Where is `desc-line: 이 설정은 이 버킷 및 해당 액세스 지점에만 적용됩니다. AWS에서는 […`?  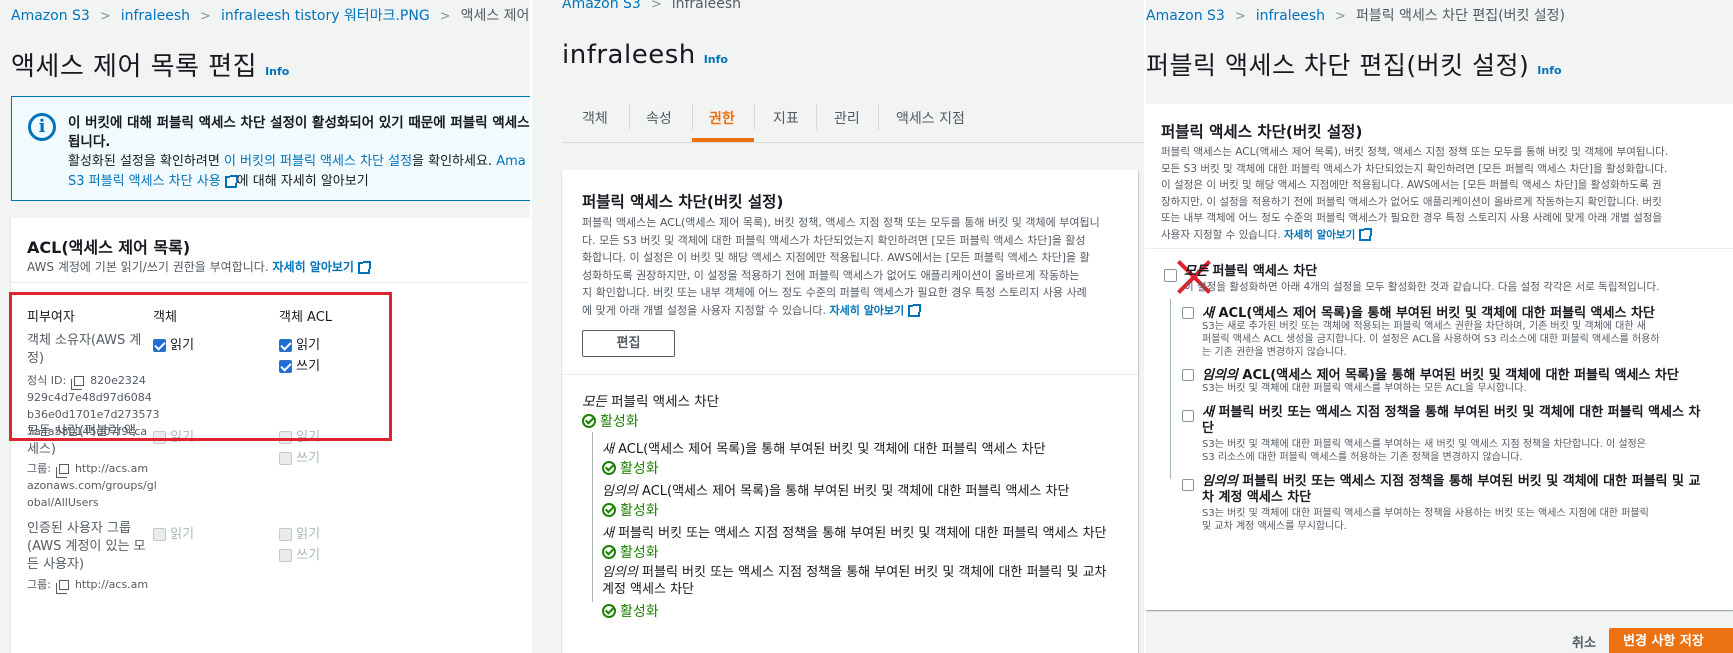
desc-line: 이 설정은 이 버킷 및 해당 액세스 지점에만 적용됩니다. AWS에서는 [… is located at coordinates (1411, 185).